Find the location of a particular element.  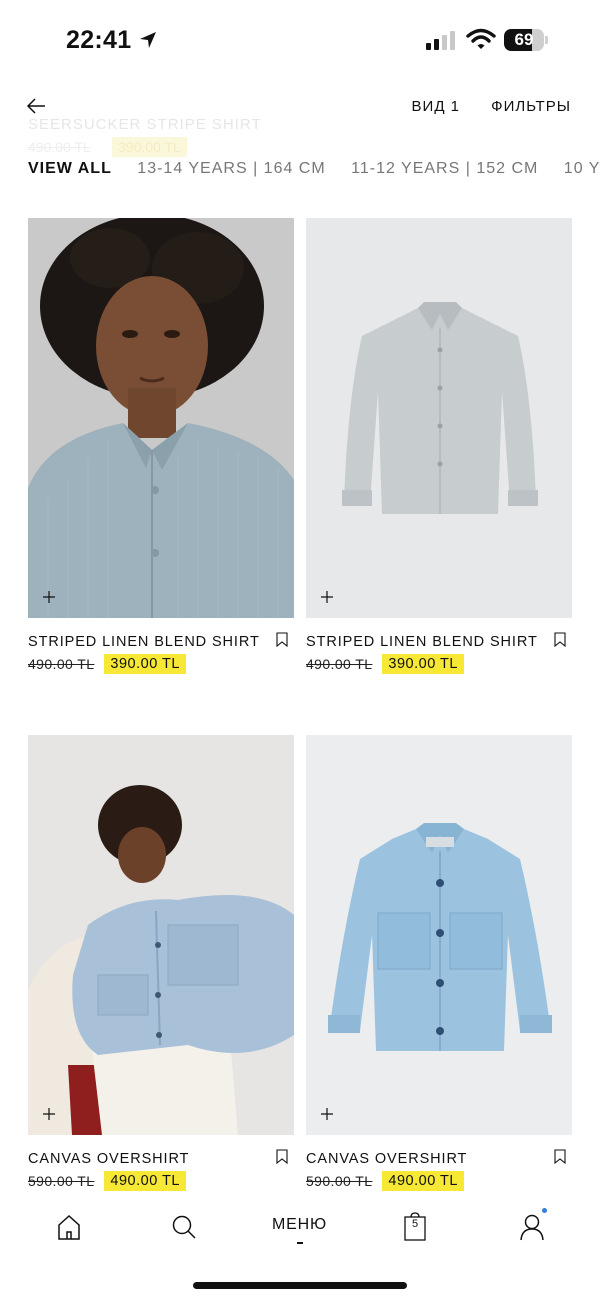

status-time: 22:41 is located at coordinates (99, 40).